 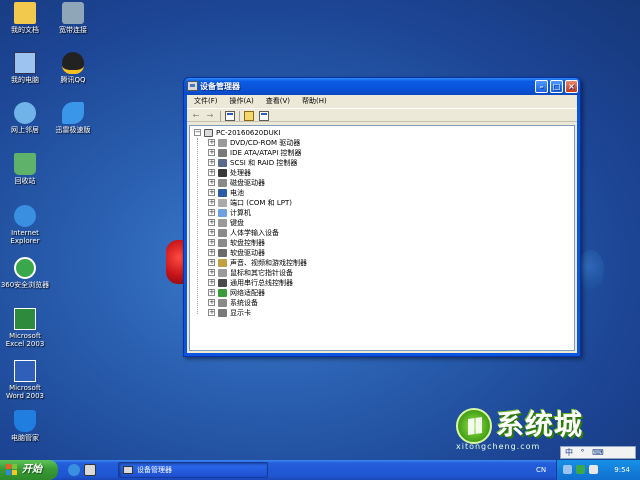 I want to click on battery-icon, so click(x=222, y=193).